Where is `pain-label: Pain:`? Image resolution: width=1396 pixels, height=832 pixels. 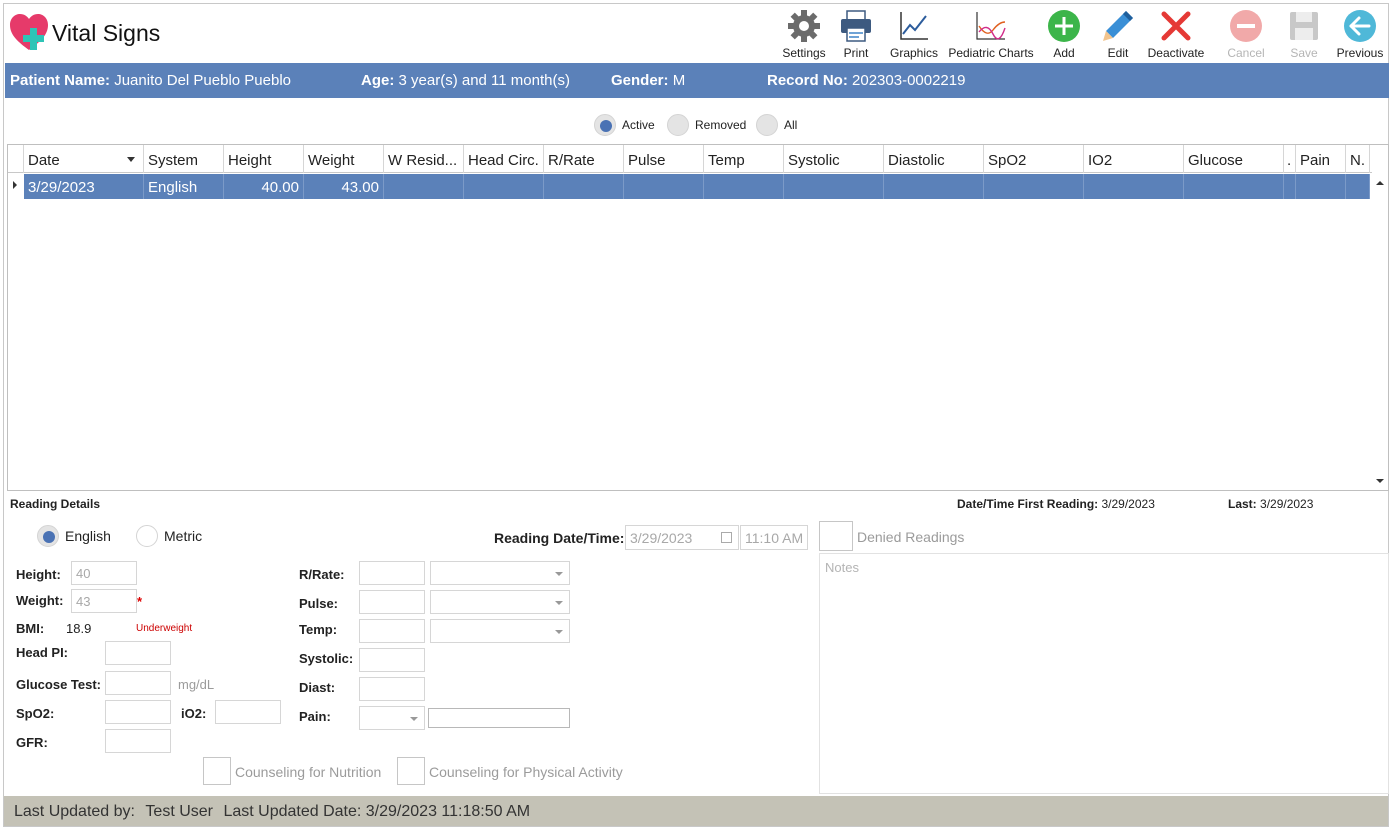
pain-label: Pain: is located at coordinates (315, 716).